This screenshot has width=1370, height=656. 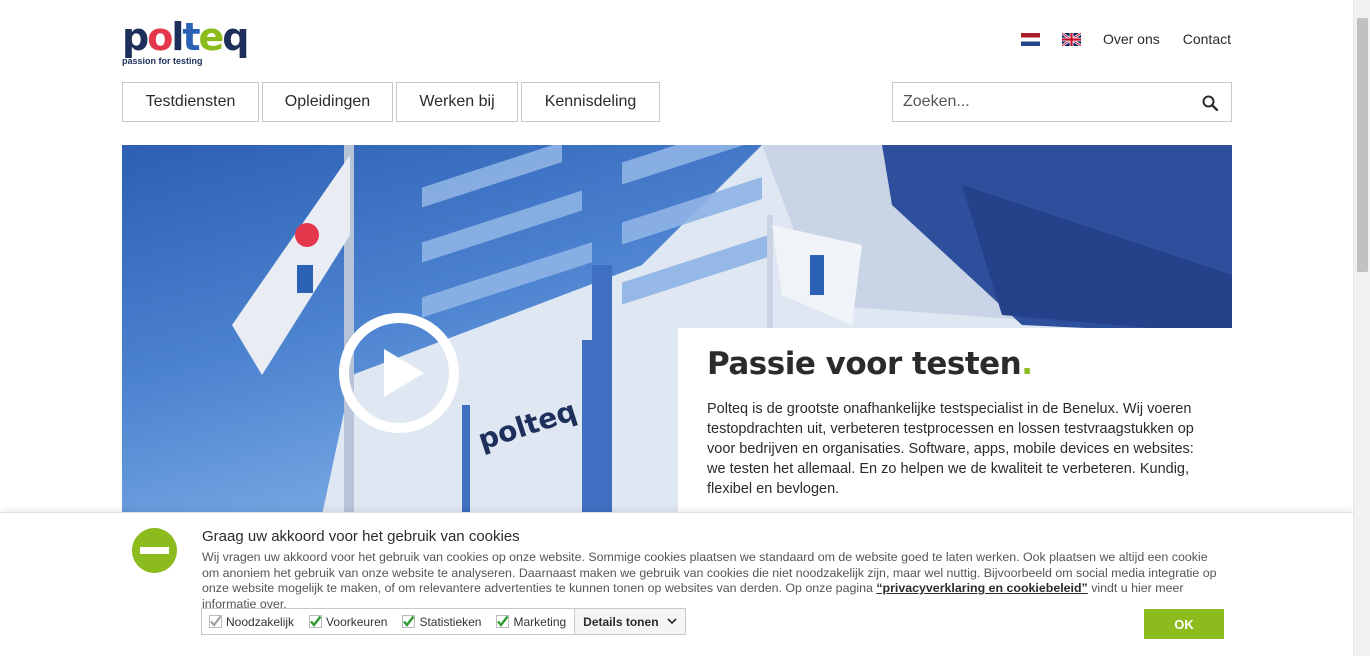 I want to click on logo-letter-q: q, so click(x=235, y=37).